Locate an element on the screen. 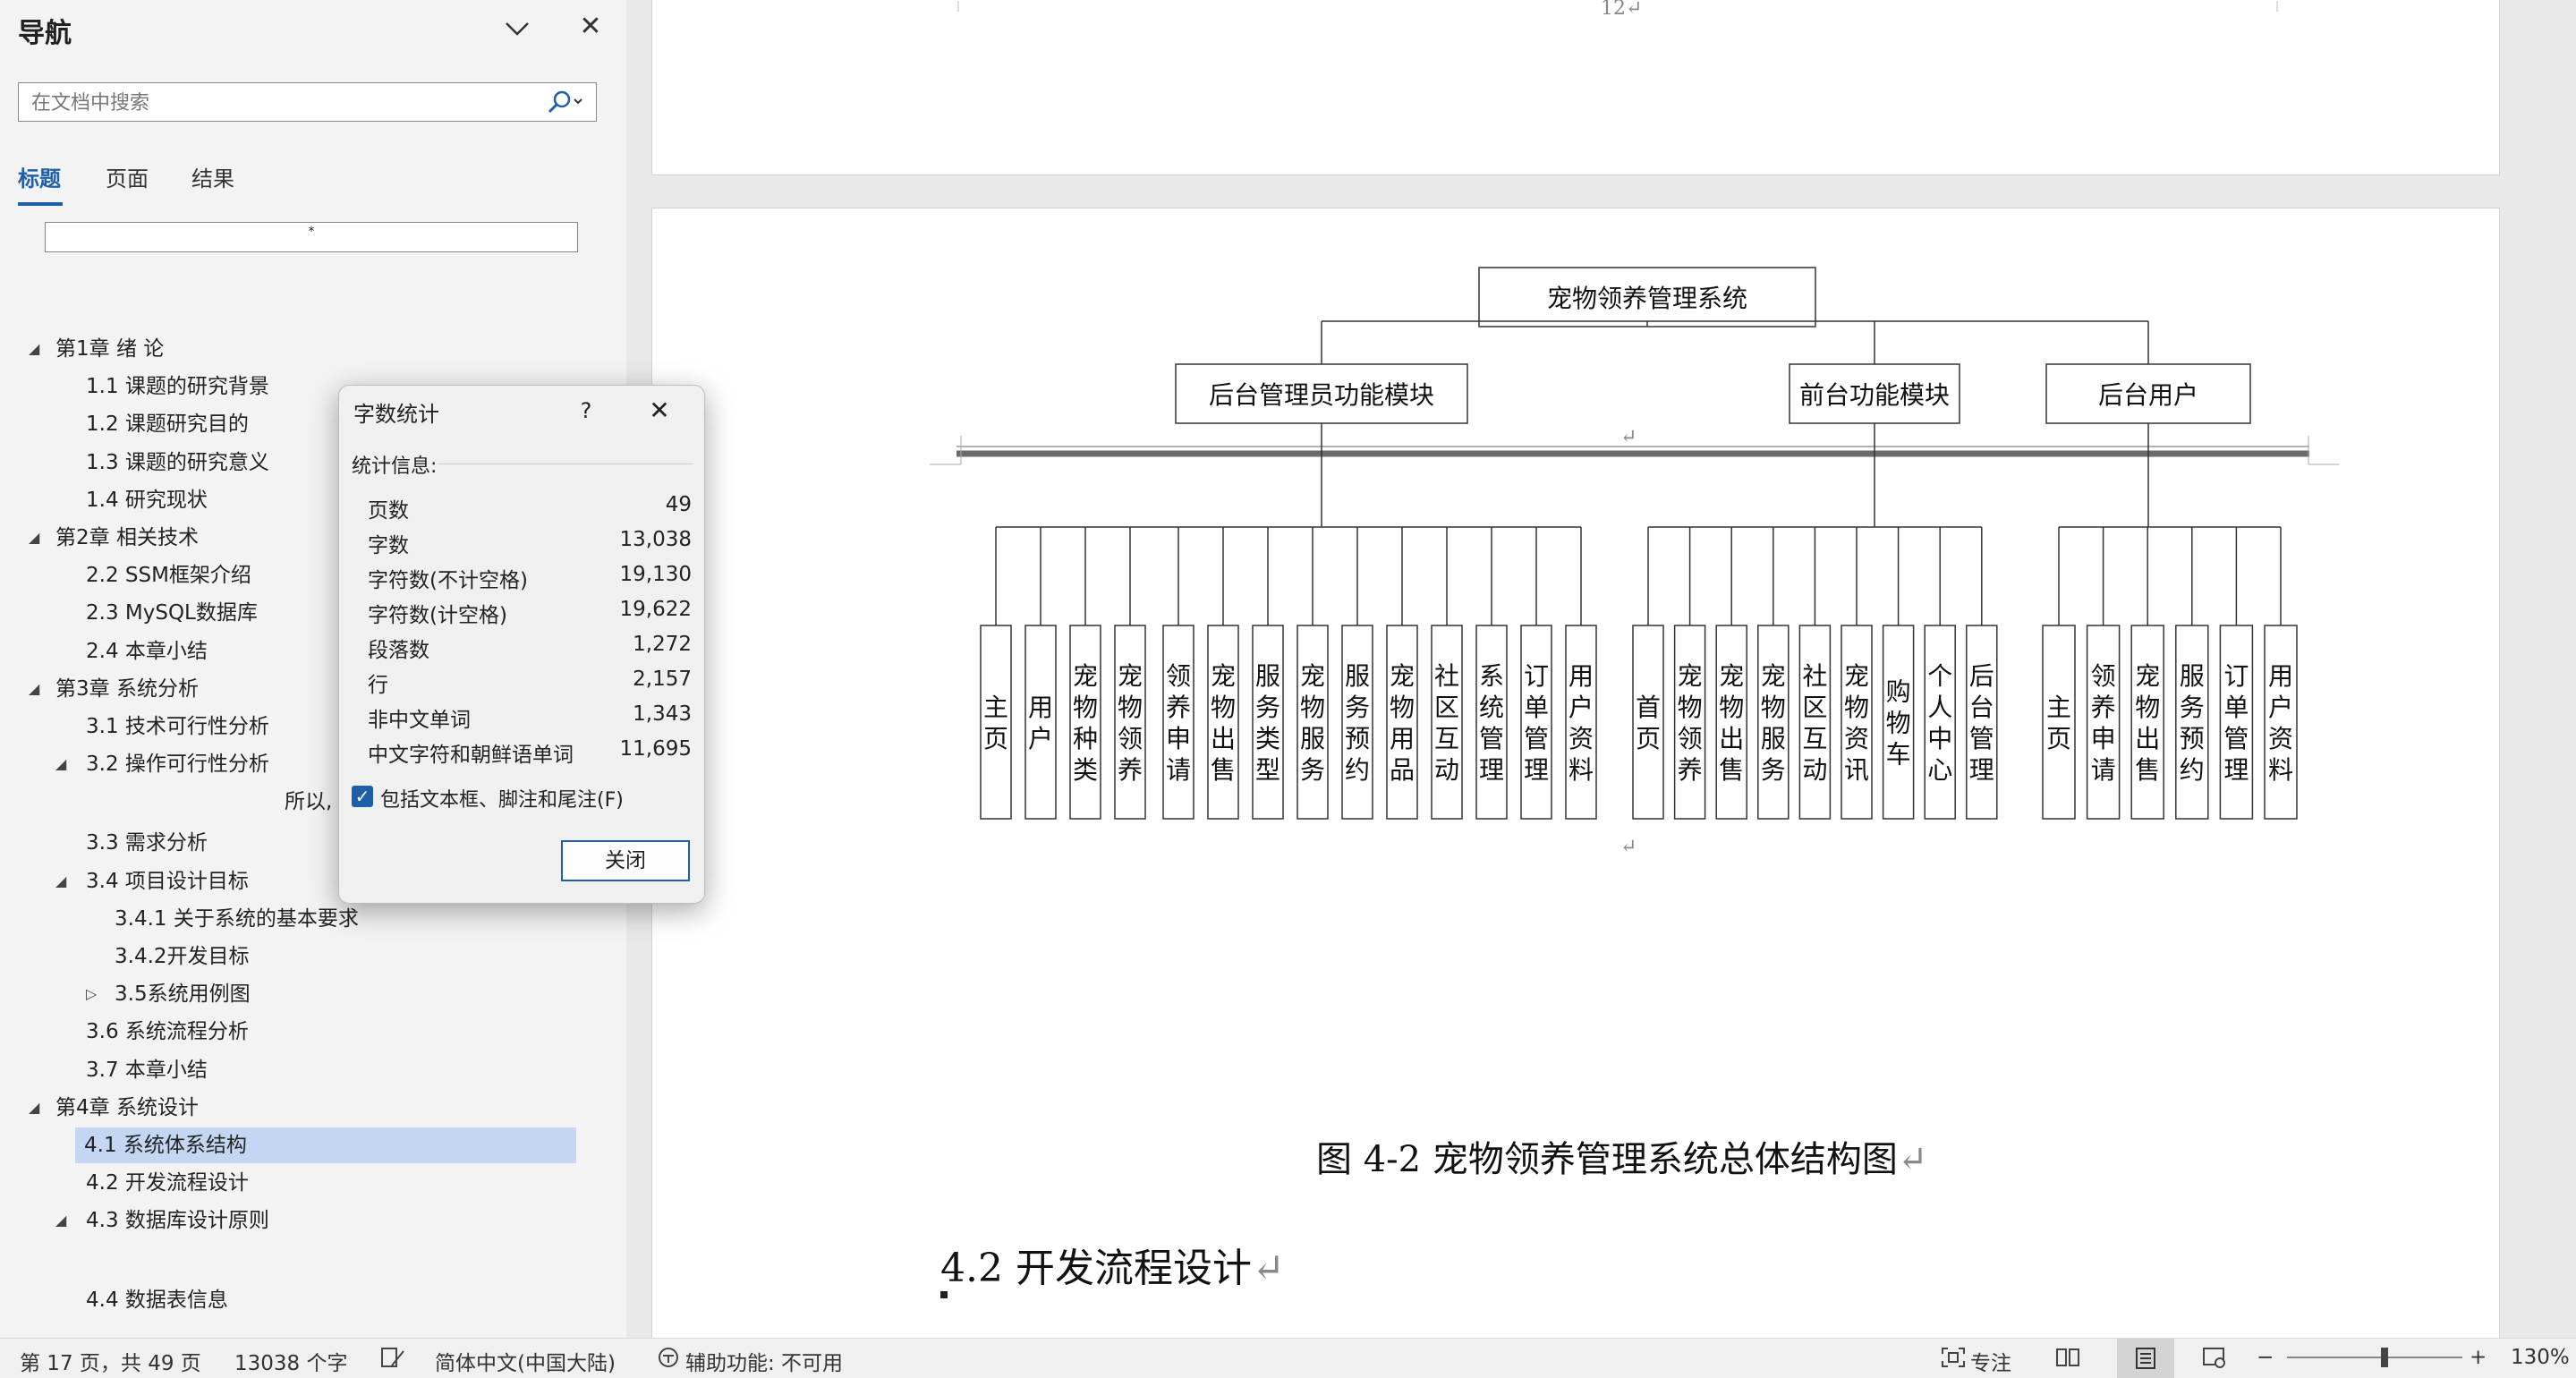  nav-heading-label: 1.3 课题的研究意义 is located at coordinates (177, 462).